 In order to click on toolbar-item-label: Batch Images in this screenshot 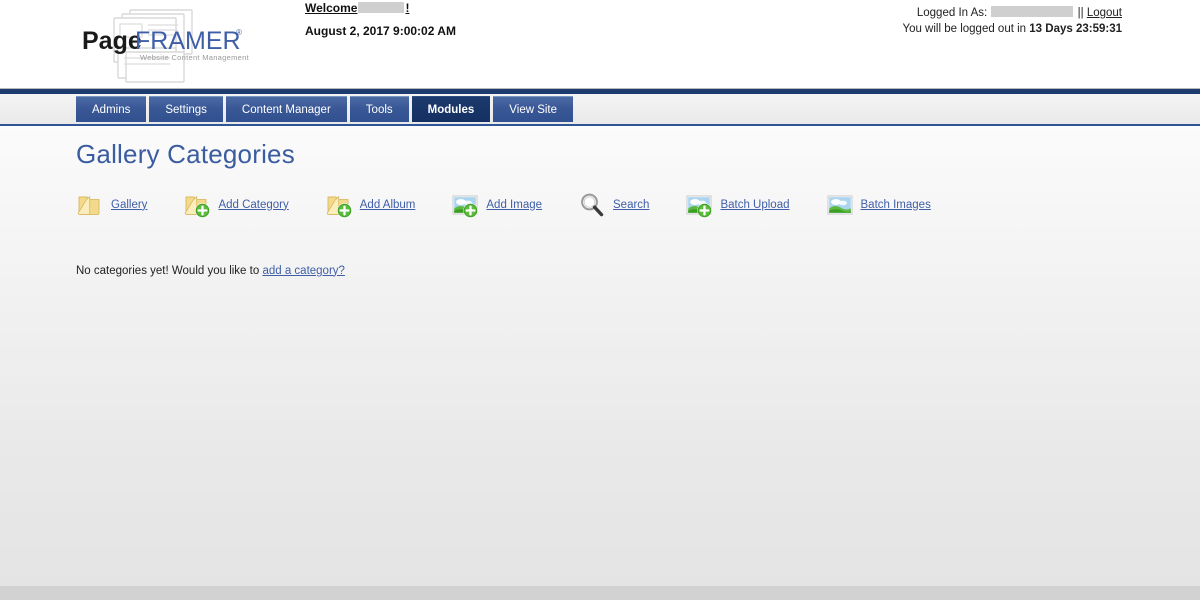, I will do `click(895, 204)`.